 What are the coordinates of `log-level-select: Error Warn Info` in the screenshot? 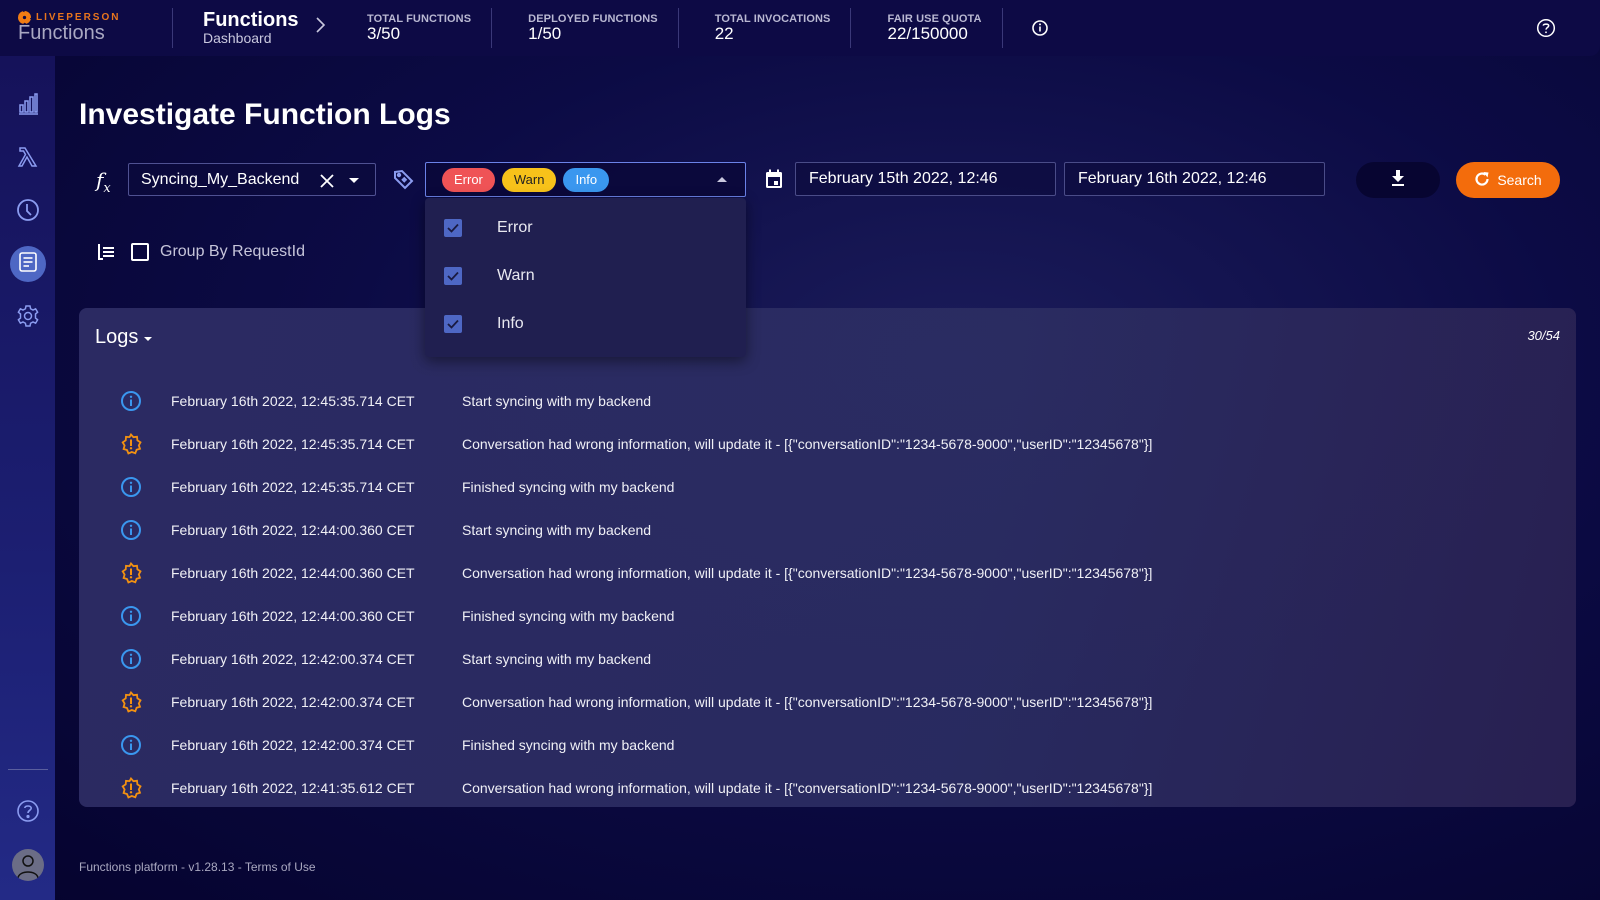 It's located at (585, 179).